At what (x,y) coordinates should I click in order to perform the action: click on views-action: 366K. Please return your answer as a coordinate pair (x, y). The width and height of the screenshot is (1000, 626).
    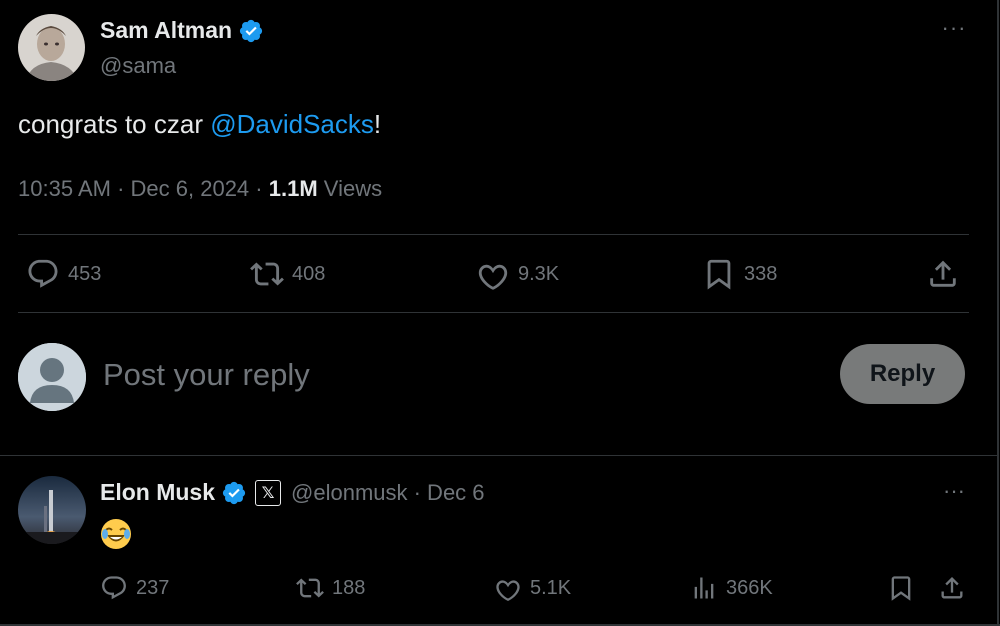
    Looking at the image, I should click on (731, 588).